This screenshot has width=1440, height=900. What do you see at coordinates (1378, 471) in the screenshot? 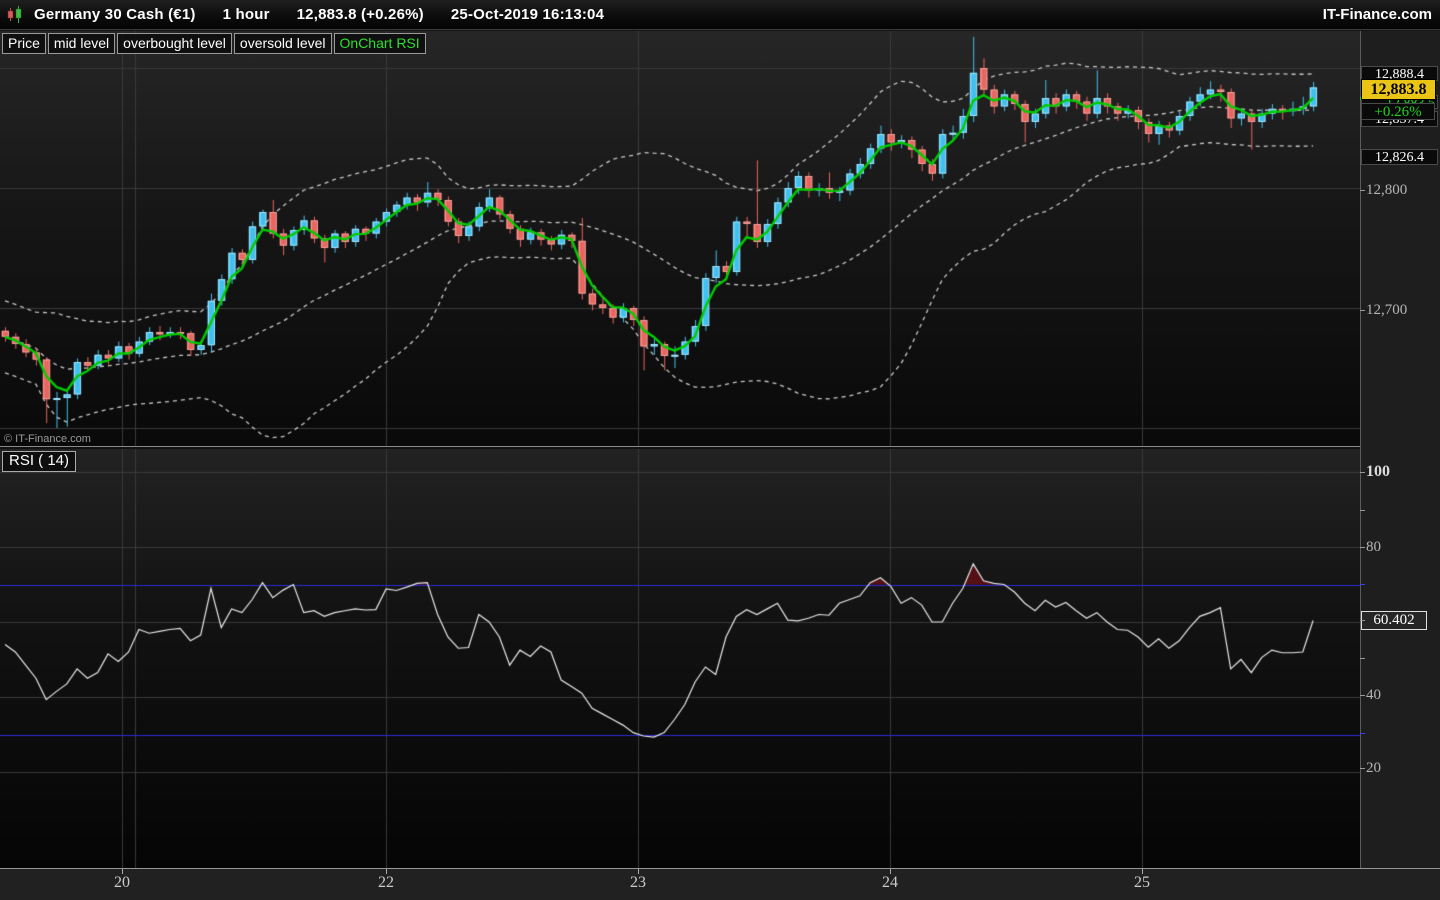
I see `rsi-axis-label-100: 100` at bounding box center [1378, 471].